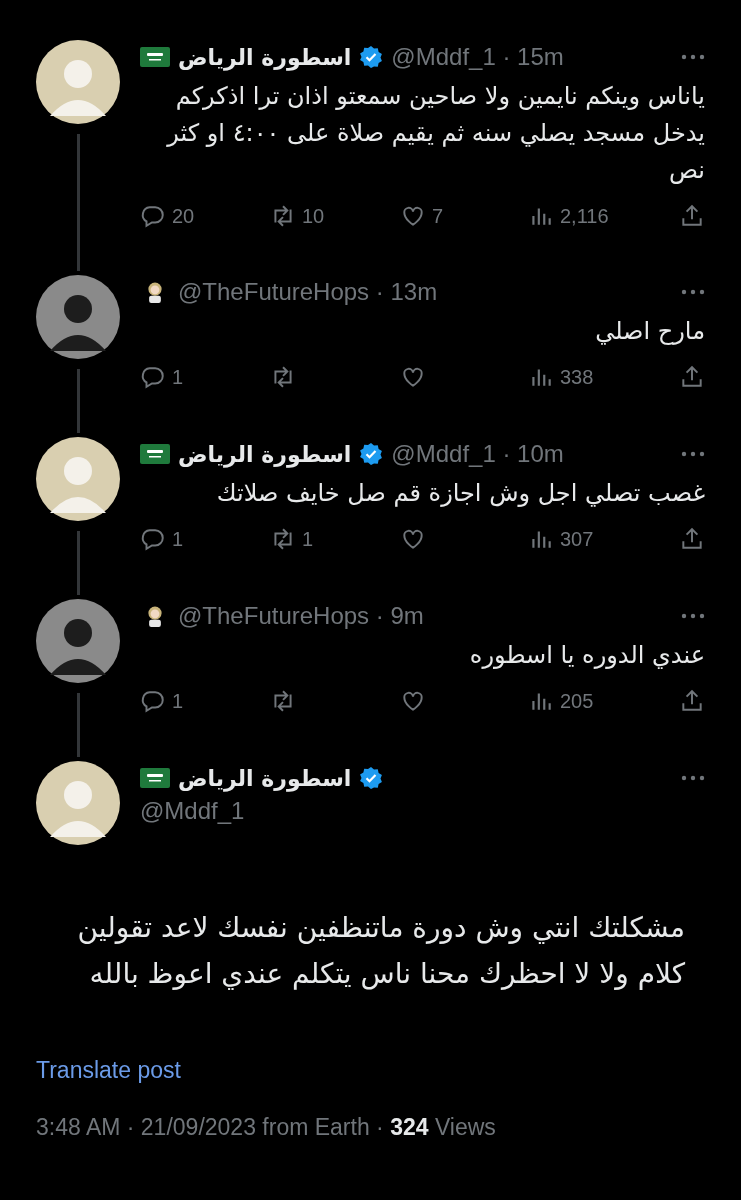 This screenshot has height=1200, width=741. Describe the element at coordinates (649, 331) in the screenshot. I see `post-text: مارح اصلي` at that location.